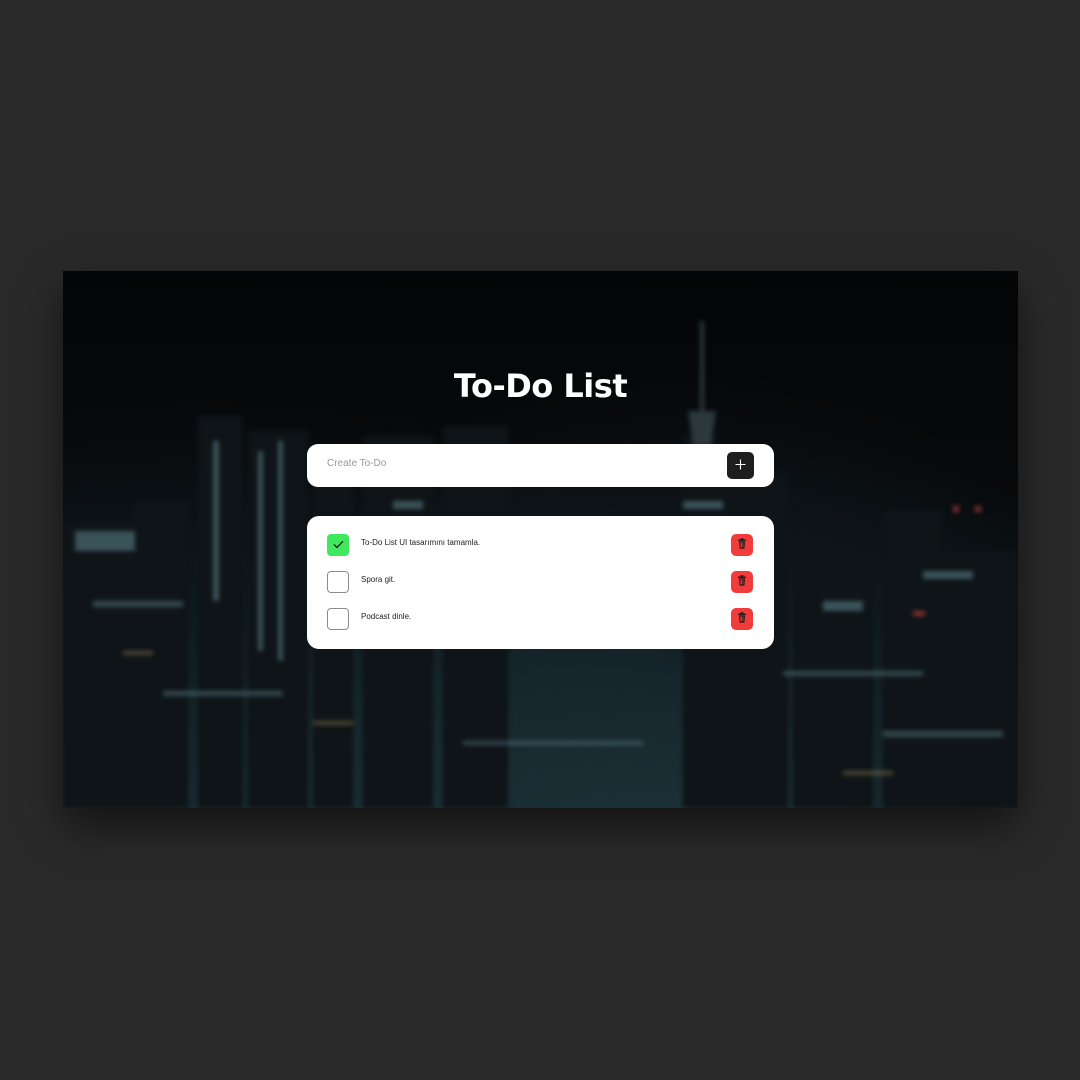 The image size is (1080, 1080). I want to click on todo-item: Podcast dinle., so click(540, 619).